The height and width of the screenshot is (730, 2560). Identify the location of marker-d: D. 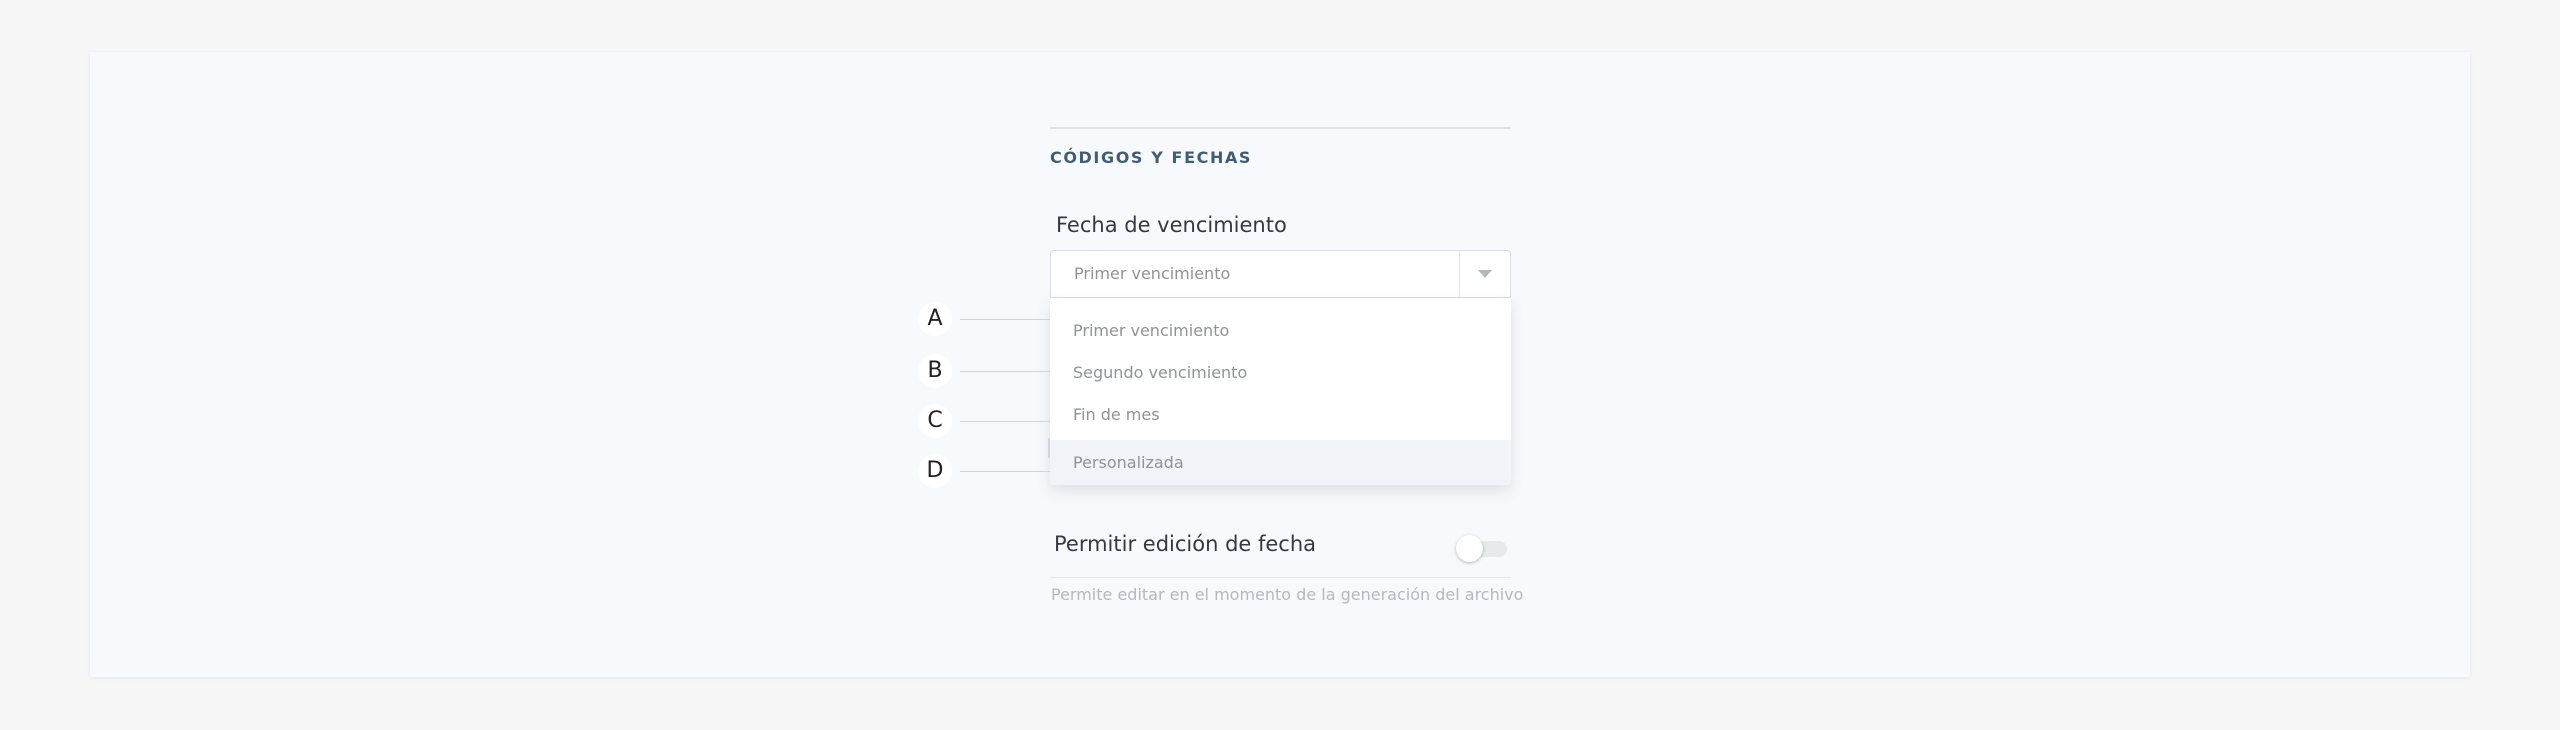
(935, 471).